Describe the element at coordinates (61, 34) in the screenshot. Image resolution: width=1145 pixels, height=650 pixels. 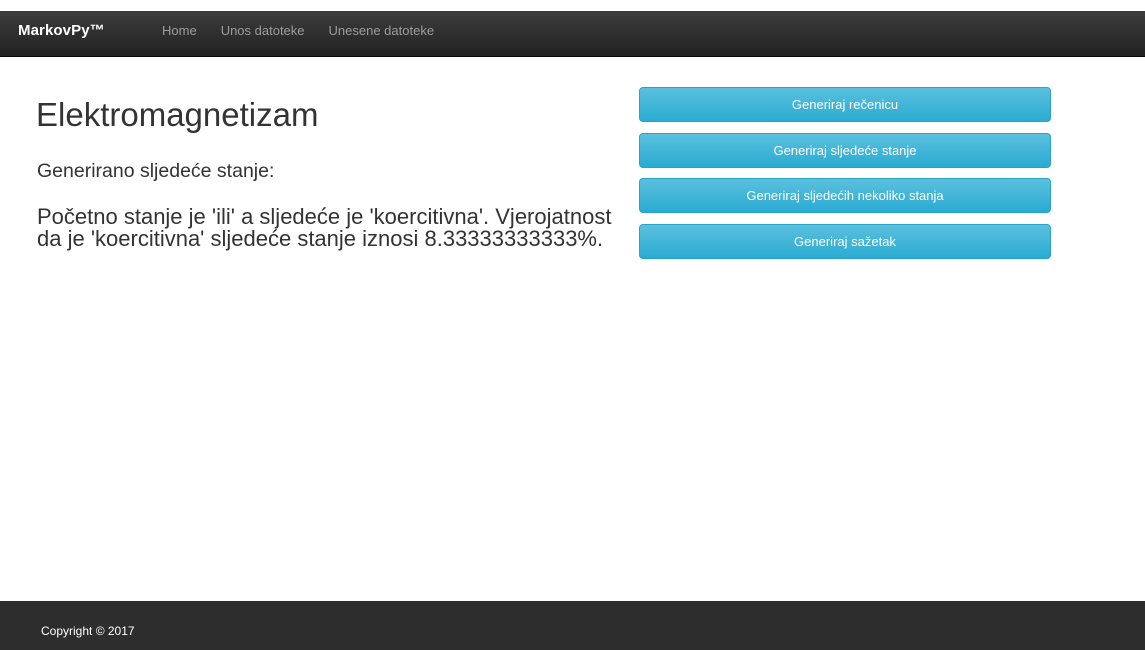
I see `brand-link: MarkovPy™` at that location.